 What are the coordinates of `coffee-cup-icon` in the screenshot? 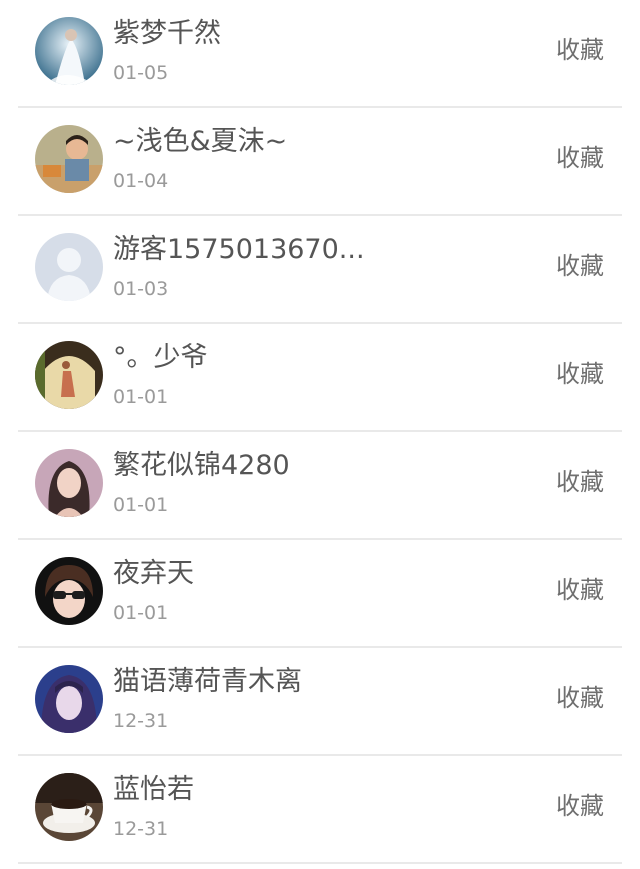 It's located at (69, 807).